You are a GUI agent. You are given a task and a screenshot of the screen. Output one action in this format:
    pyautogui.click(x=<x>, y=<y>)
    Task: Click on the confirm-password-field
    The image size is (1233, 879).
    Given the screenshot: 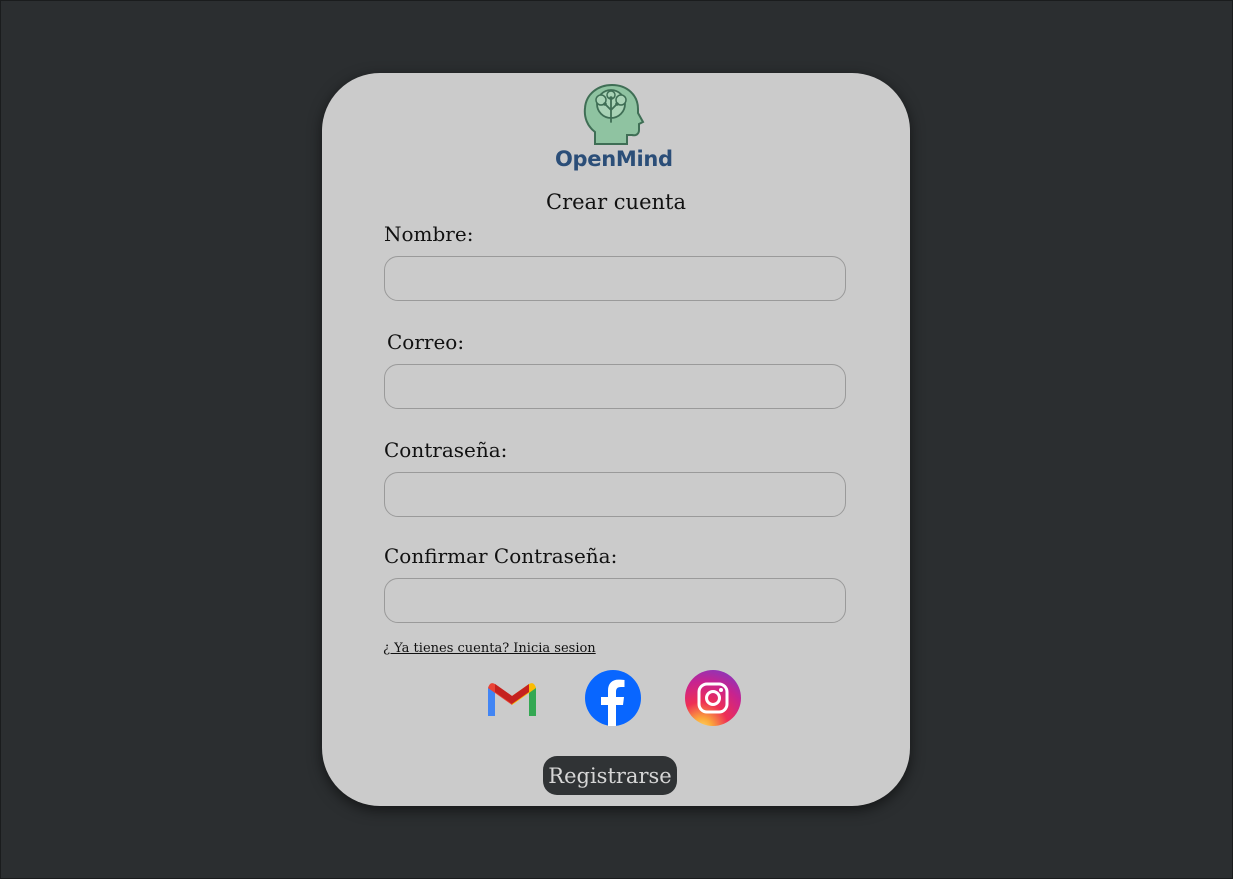 What is the action you would take?
    pyautogui.click(x=615, y=600)
    